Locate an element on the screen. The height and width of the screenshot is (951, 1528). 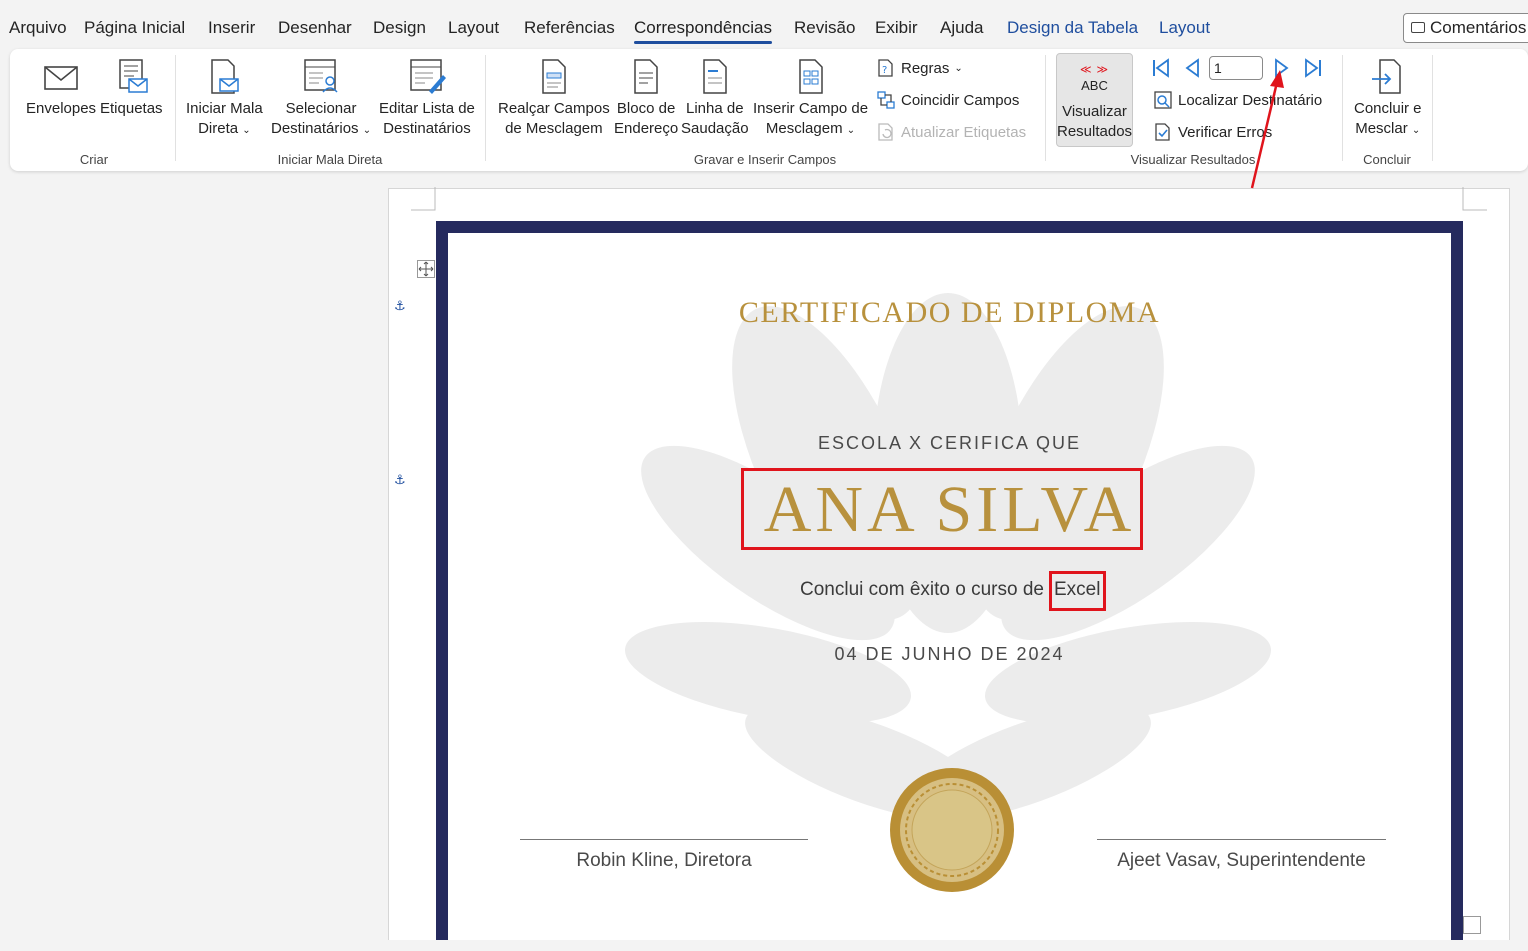
iniciar-label-1: Iniciar Mala is located at coordinates (224, 108).